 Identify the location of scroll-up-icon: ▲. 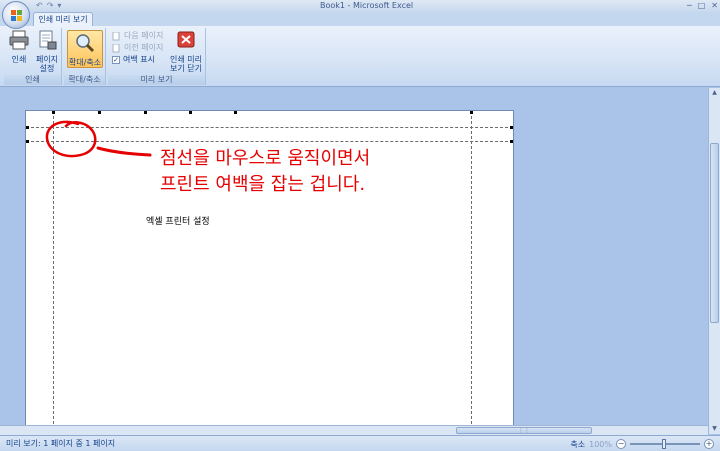
(714, 93).